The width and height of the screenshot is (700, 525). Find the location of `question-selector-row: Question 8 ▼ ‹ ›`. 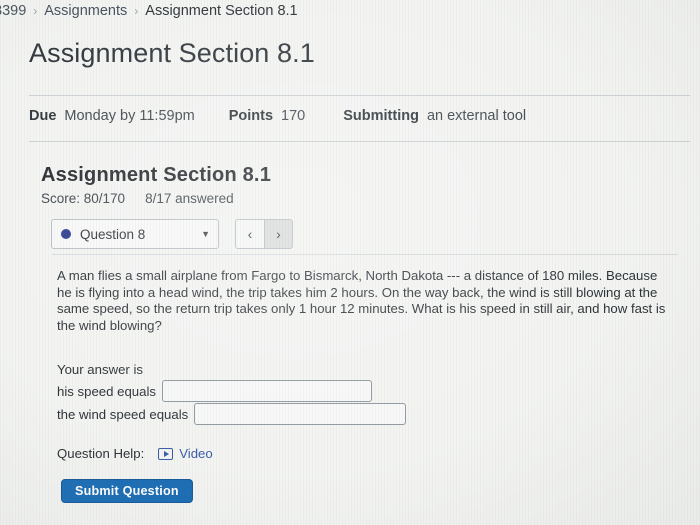

question-selector-row: Question 8 ▼ ‹ › is located at coordinates (172, 234).